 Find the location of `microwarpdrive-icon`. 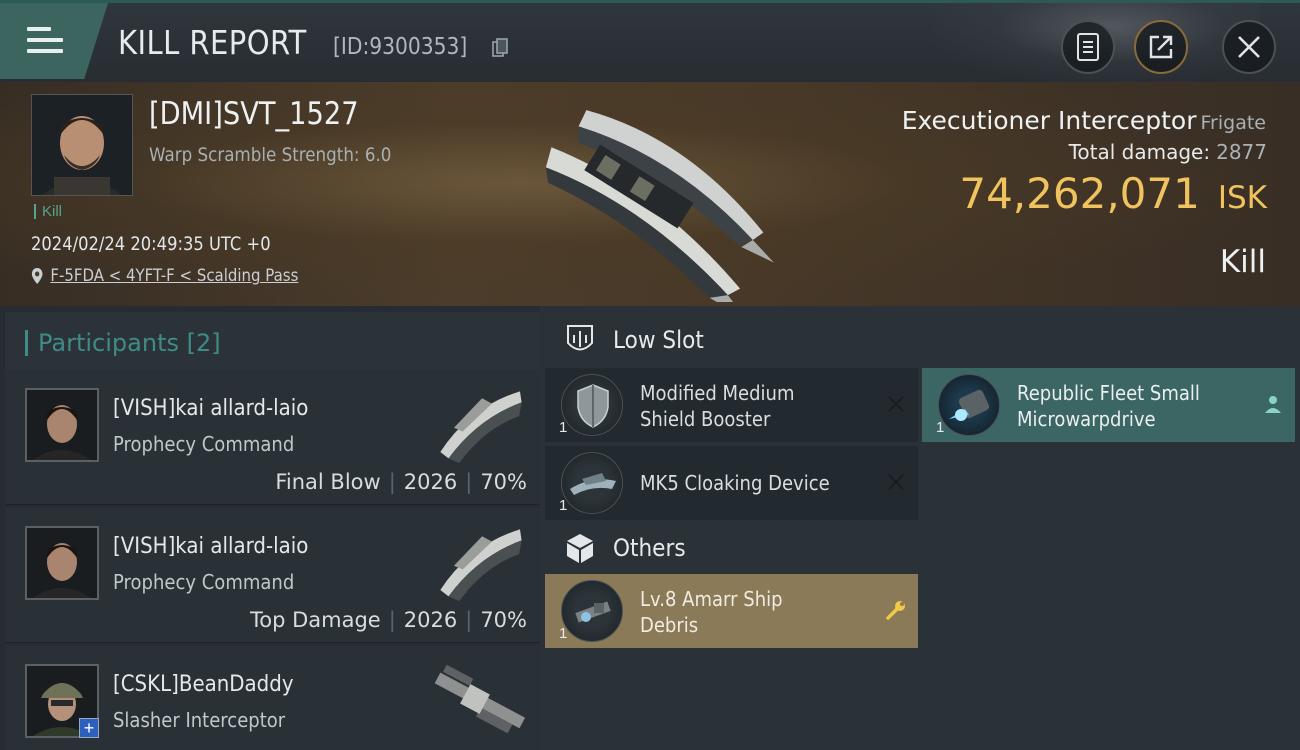

microwarpdrive-icon is located at coordinates (969, 405).